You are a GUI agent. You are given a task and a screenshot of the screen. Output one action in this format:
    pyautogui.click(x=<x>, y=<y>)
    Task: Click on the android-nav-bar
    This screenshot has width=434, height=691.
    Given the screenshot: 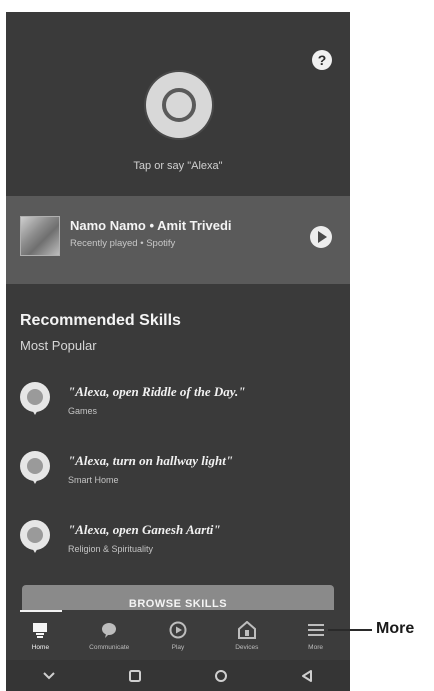 What is the action you would take?
    pyautogui.click(x=178, y=675)
    